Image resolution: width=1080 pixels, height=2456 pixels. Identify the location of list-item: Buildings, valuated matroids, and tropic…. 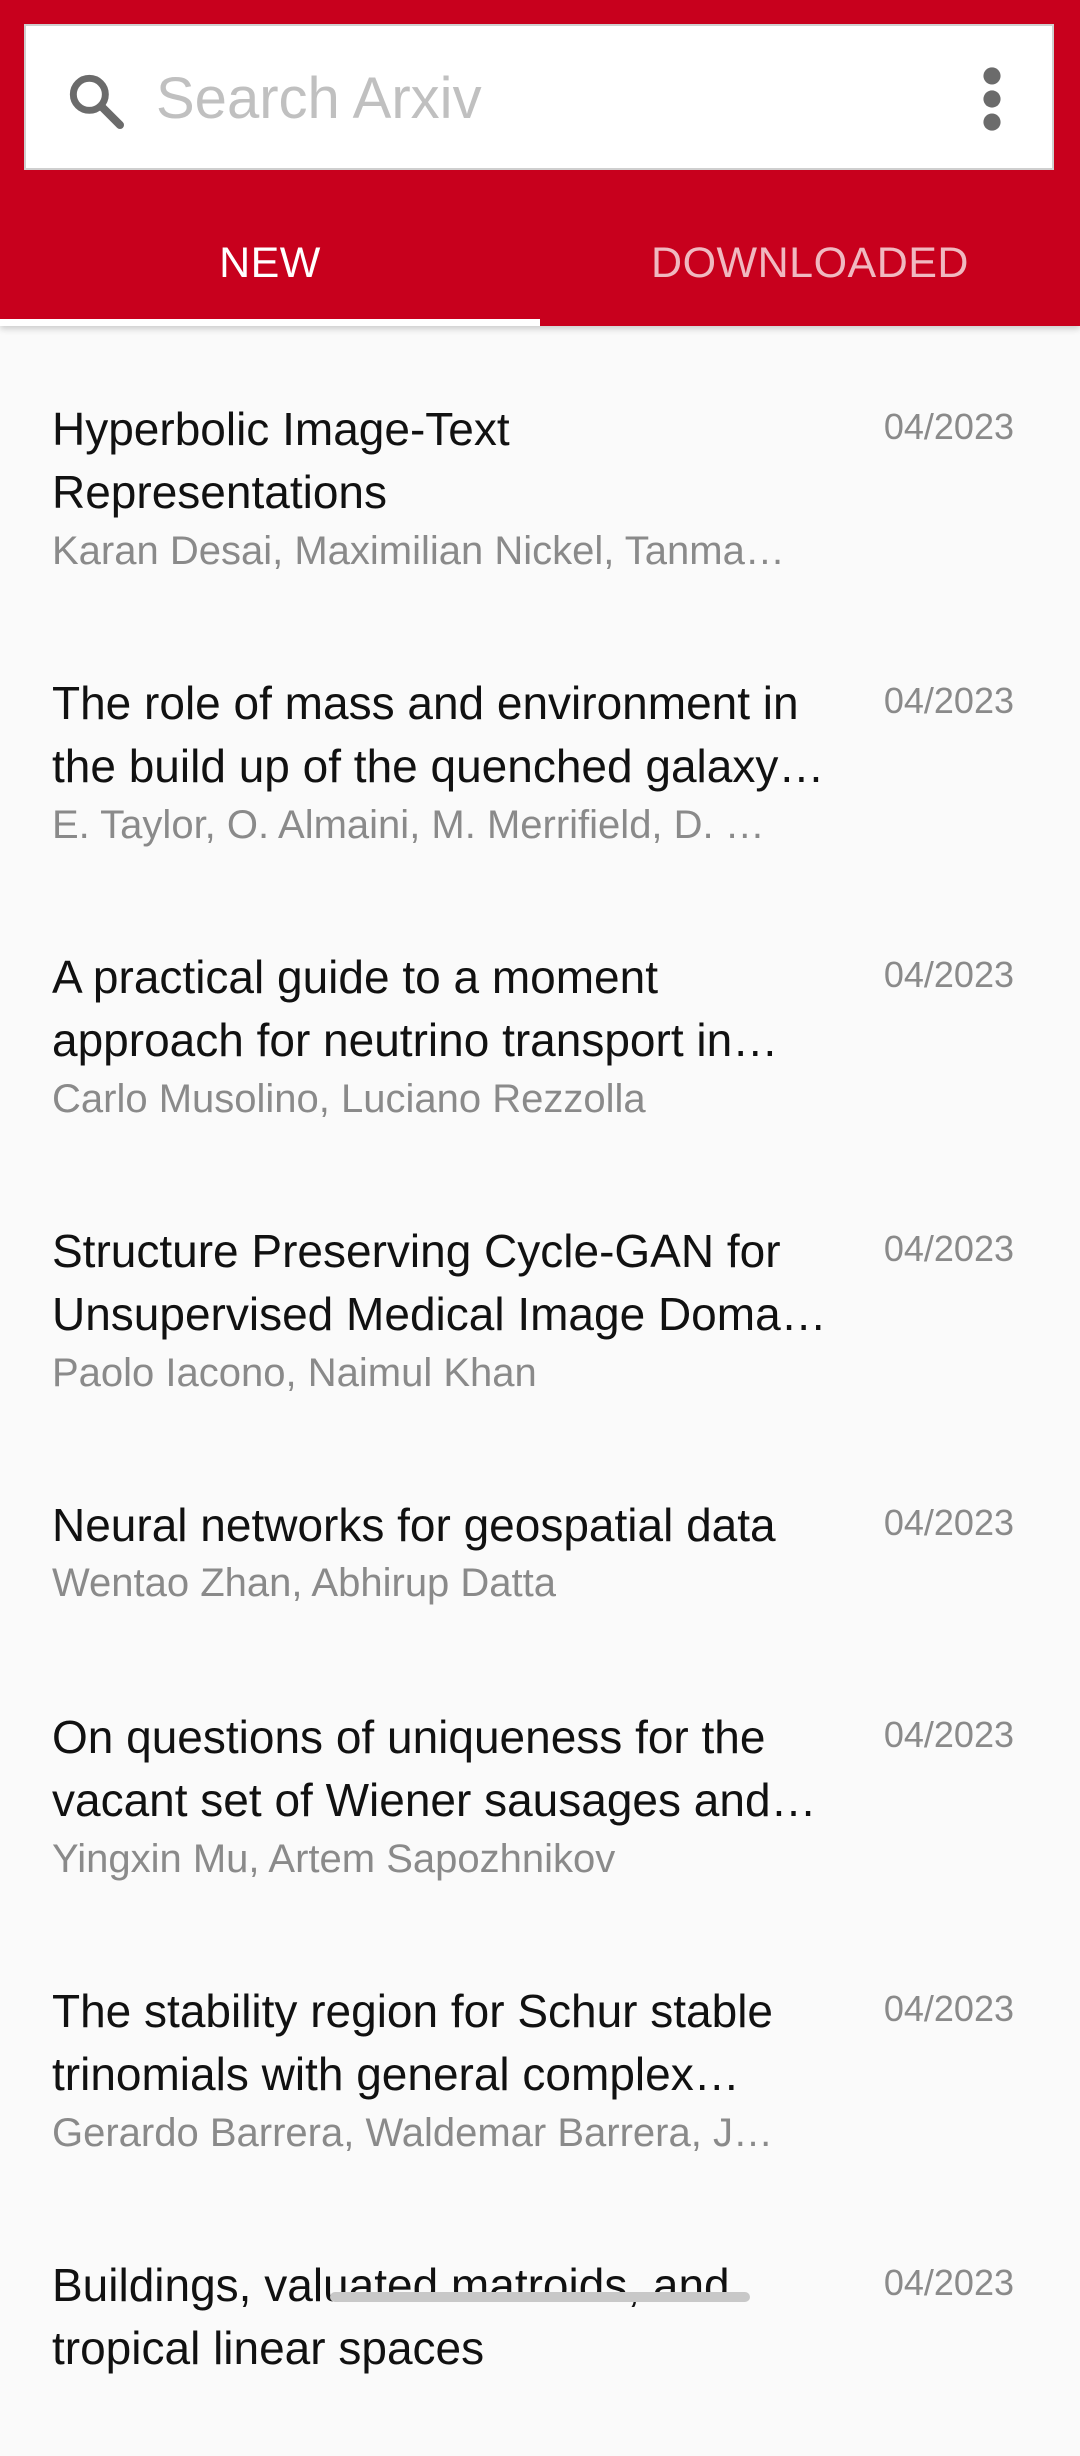
(540, 2319).